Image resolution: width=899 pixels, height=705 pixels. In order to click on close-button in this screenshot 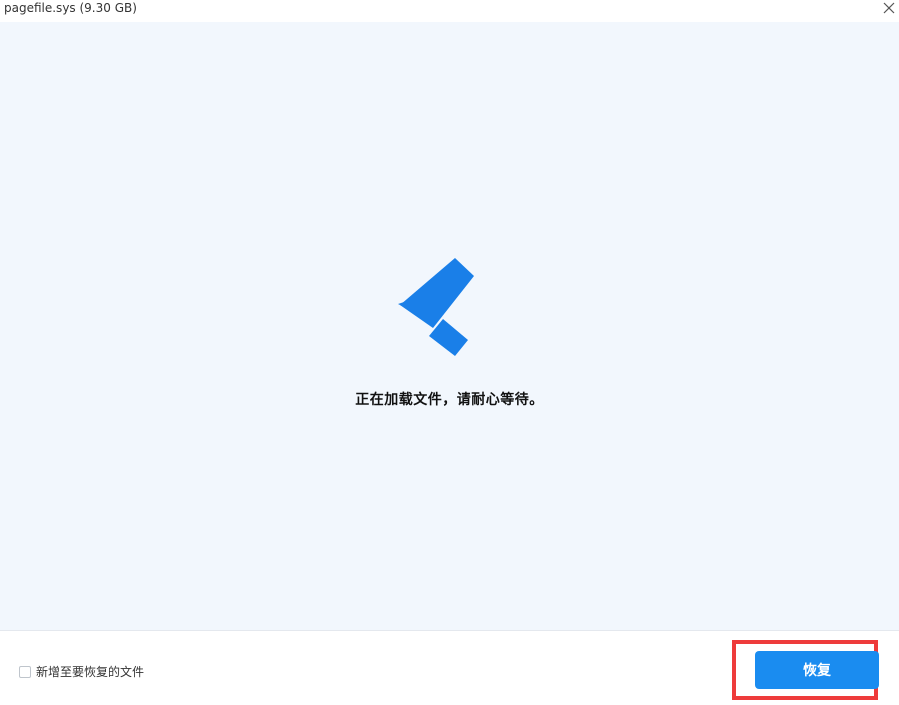, I will do `click(888, 8)`.